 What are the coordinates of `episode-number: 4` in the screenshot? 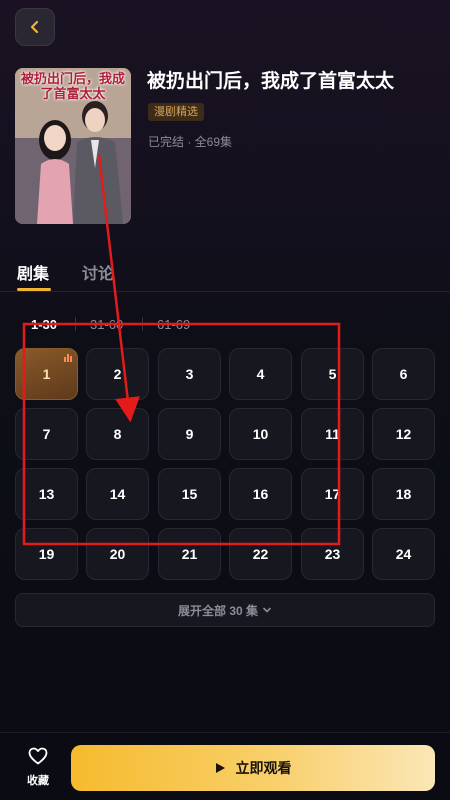 It's located at (260, 374).